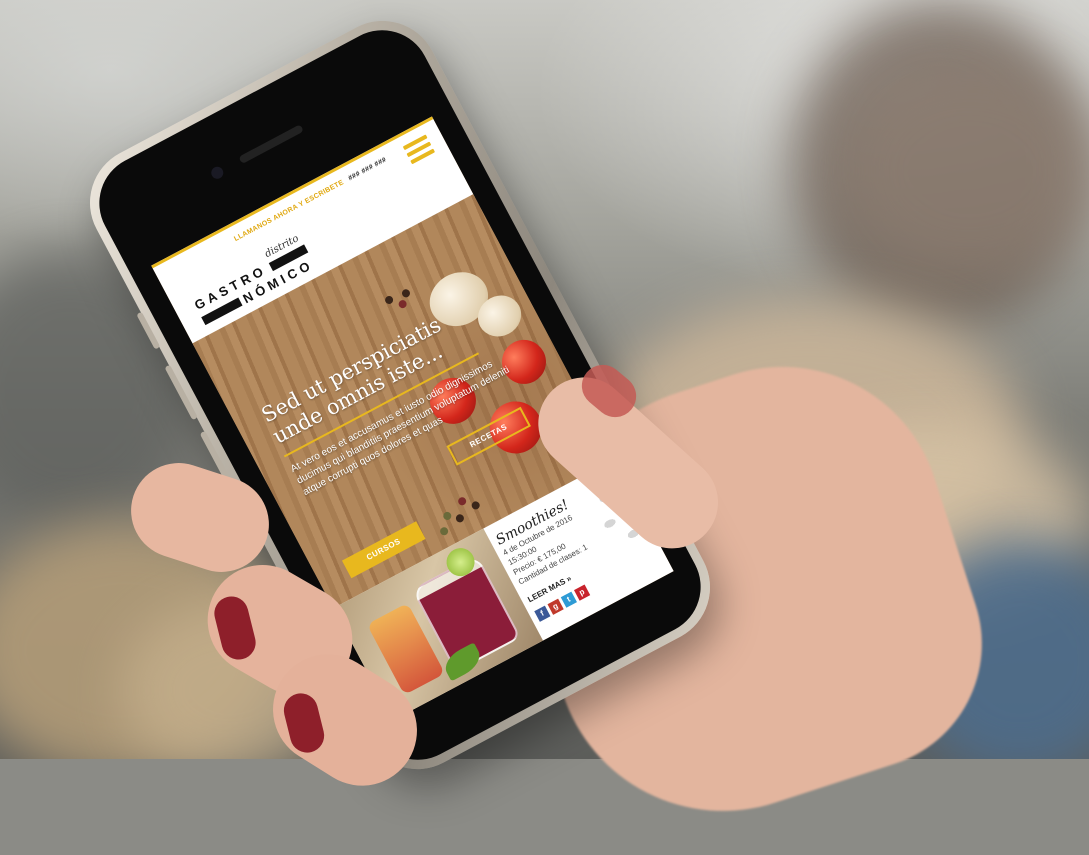  What do you see at coordinates (271, 144) in the screenshot?
I see `earpiece-speaker` at bounding box center [271, 144].